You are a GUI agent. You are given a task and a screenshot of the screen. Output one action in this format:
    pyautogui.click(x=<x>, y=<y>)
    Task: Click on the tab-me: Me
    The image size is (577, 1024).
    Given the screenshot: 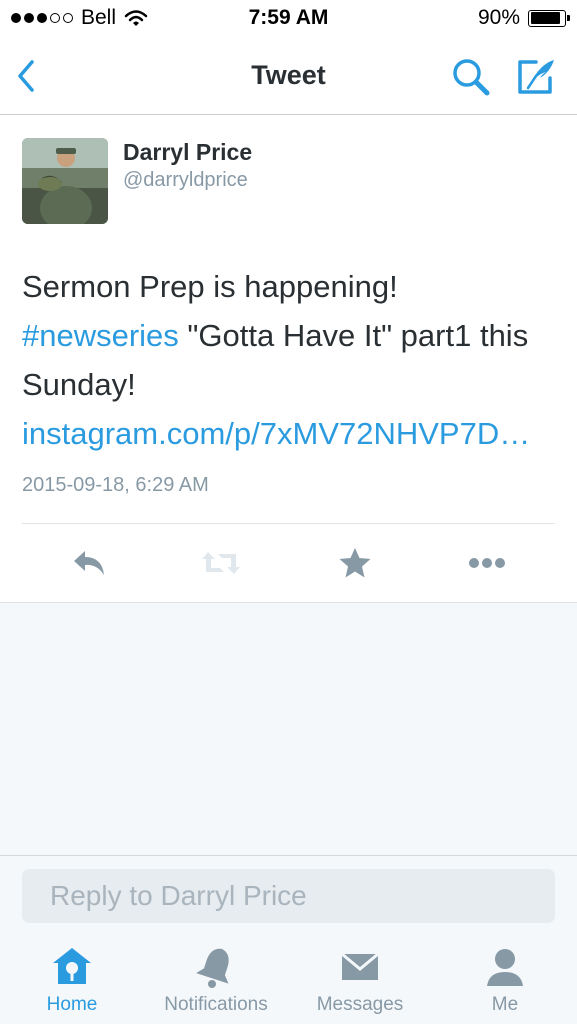 What is the action you would take?
    pyautogui.click(x=505, y=980)
    